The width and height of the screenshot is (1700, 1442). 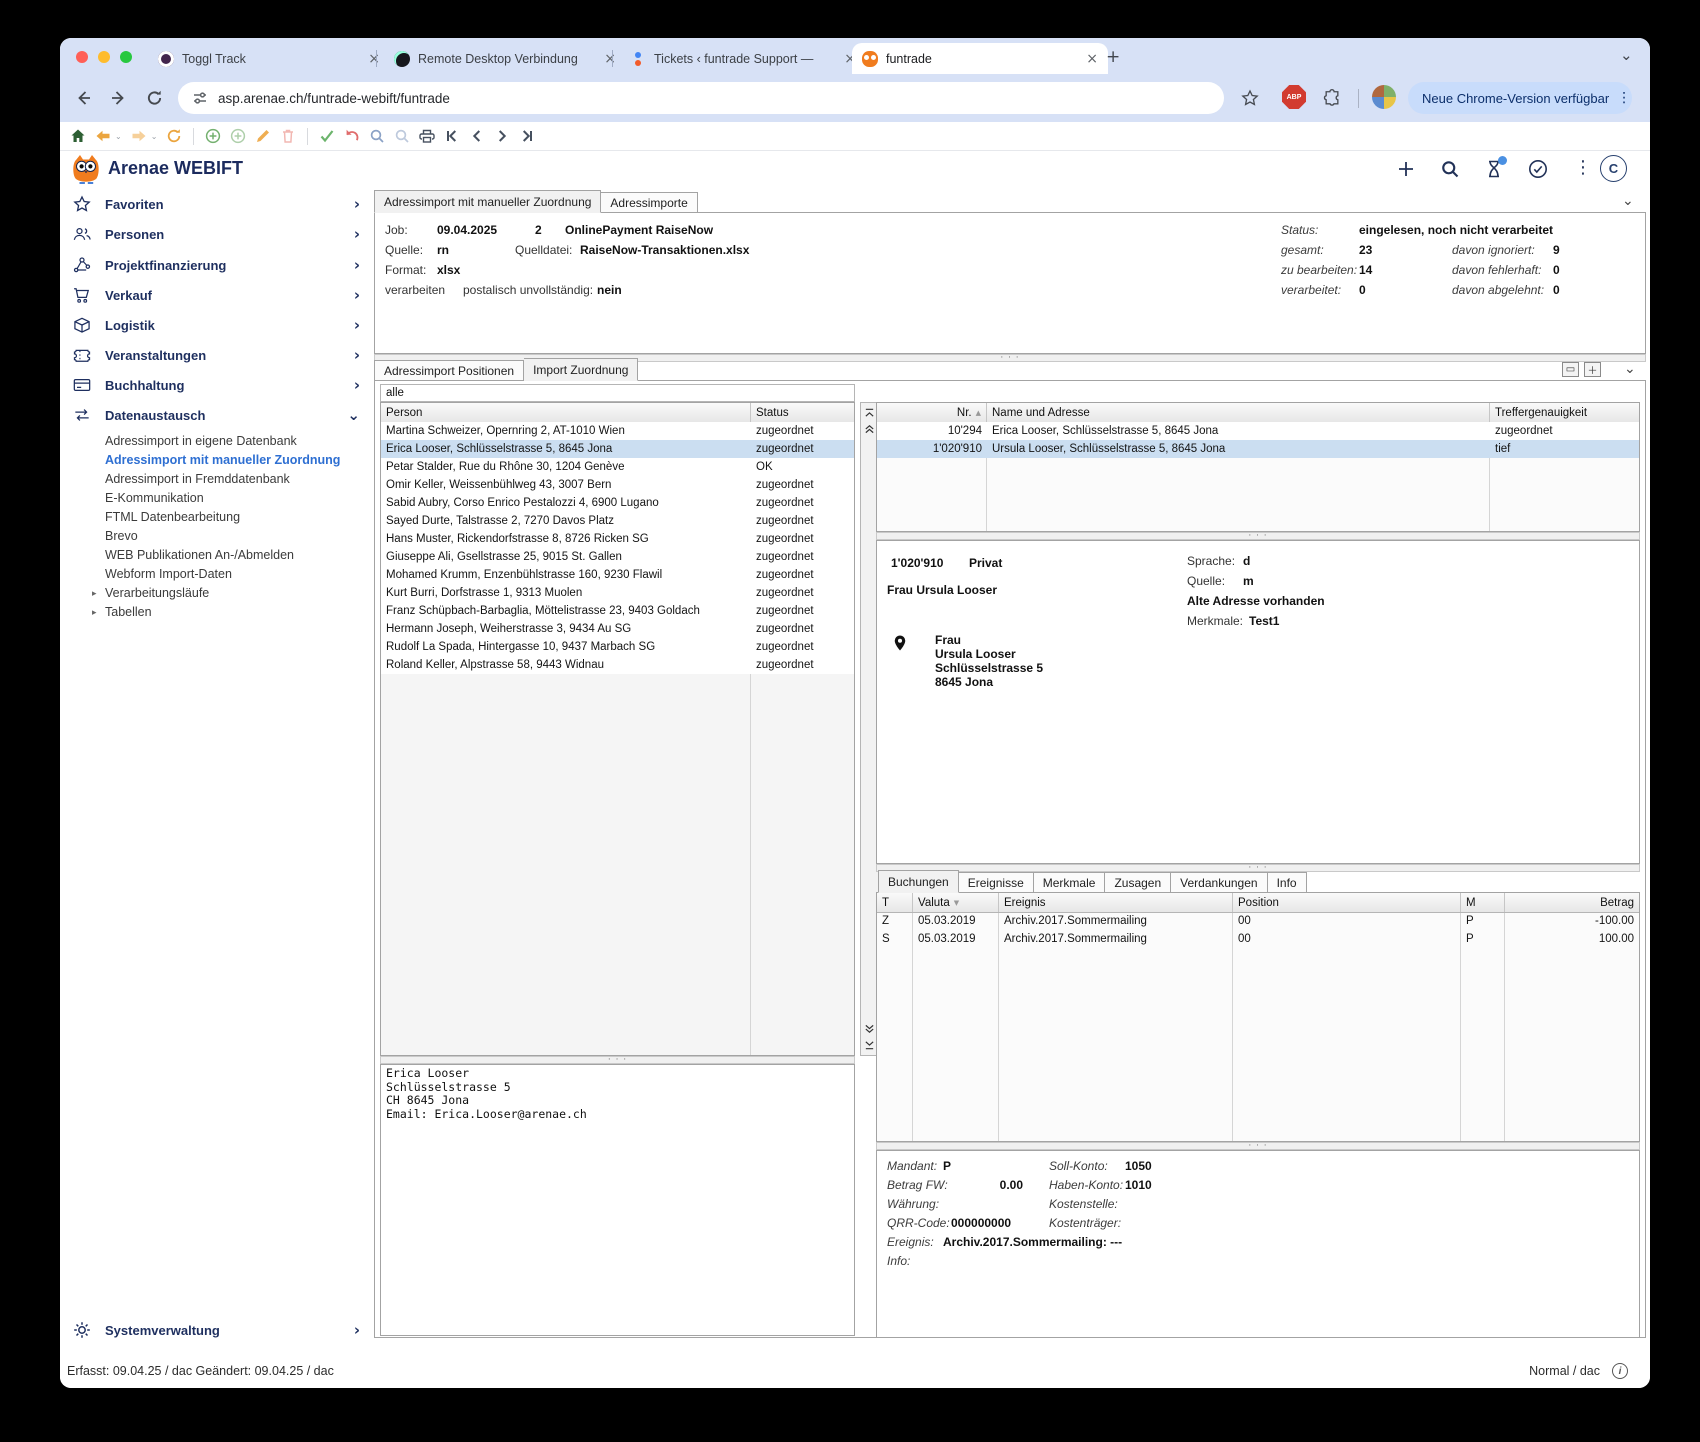 What do you see at coordinates (505, 58) in the screenshot?
I see `browser-tab-rdp: Remote Desktop Verbindung` at bounding box center [505, 58].